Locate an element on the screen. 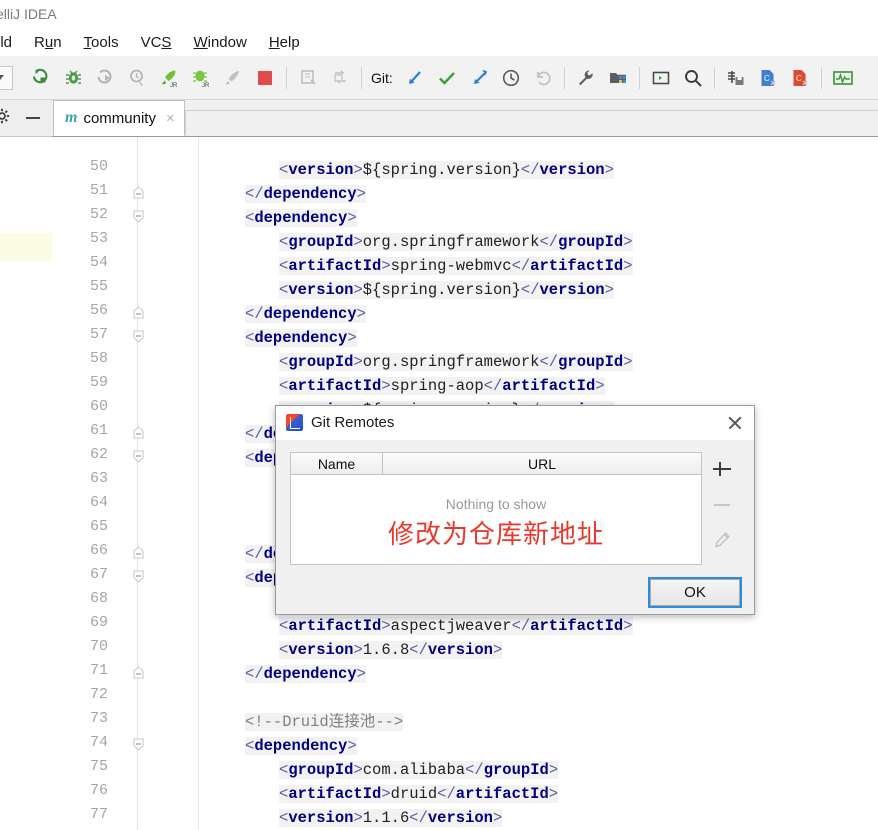 The width and height of the screenshot is (878, 830). code-line: <groupId>org.springframework</groupId> is located at coordinates (456, 362).